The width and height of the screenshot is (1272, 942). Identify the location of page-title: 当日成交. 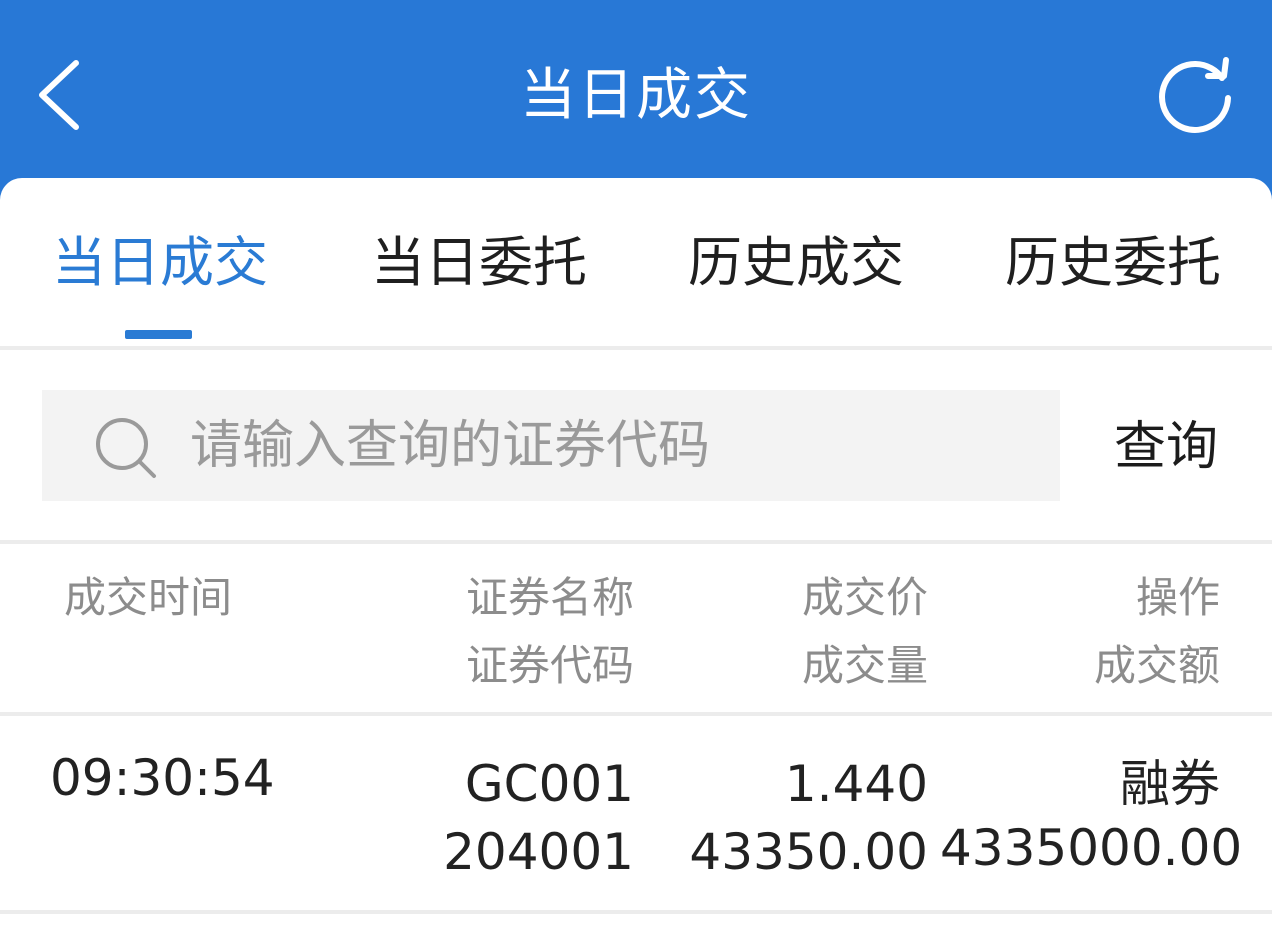
(636, 95).